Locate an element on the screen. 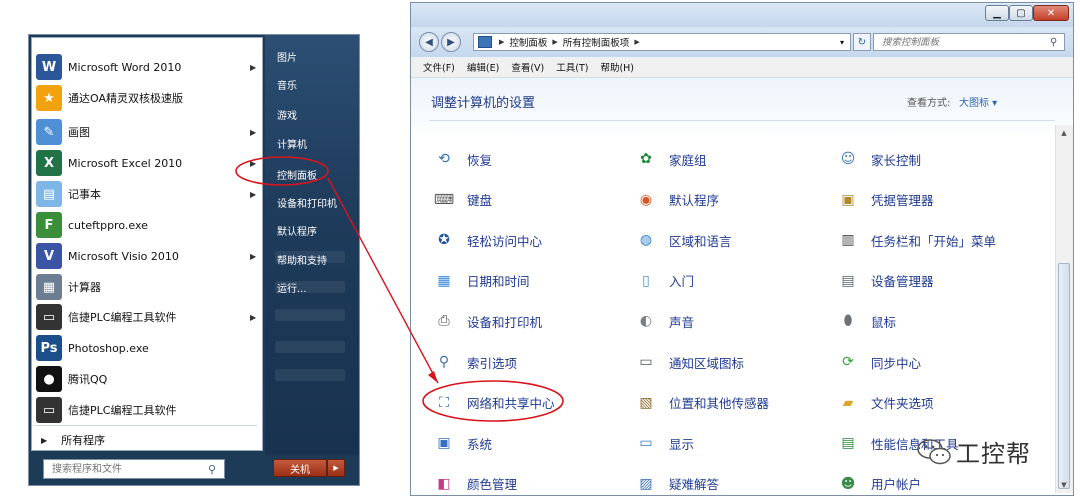 This screenshot has width=1080, height=504. start-menu-link-music: 音乐 is located at coordinates (287, 84).